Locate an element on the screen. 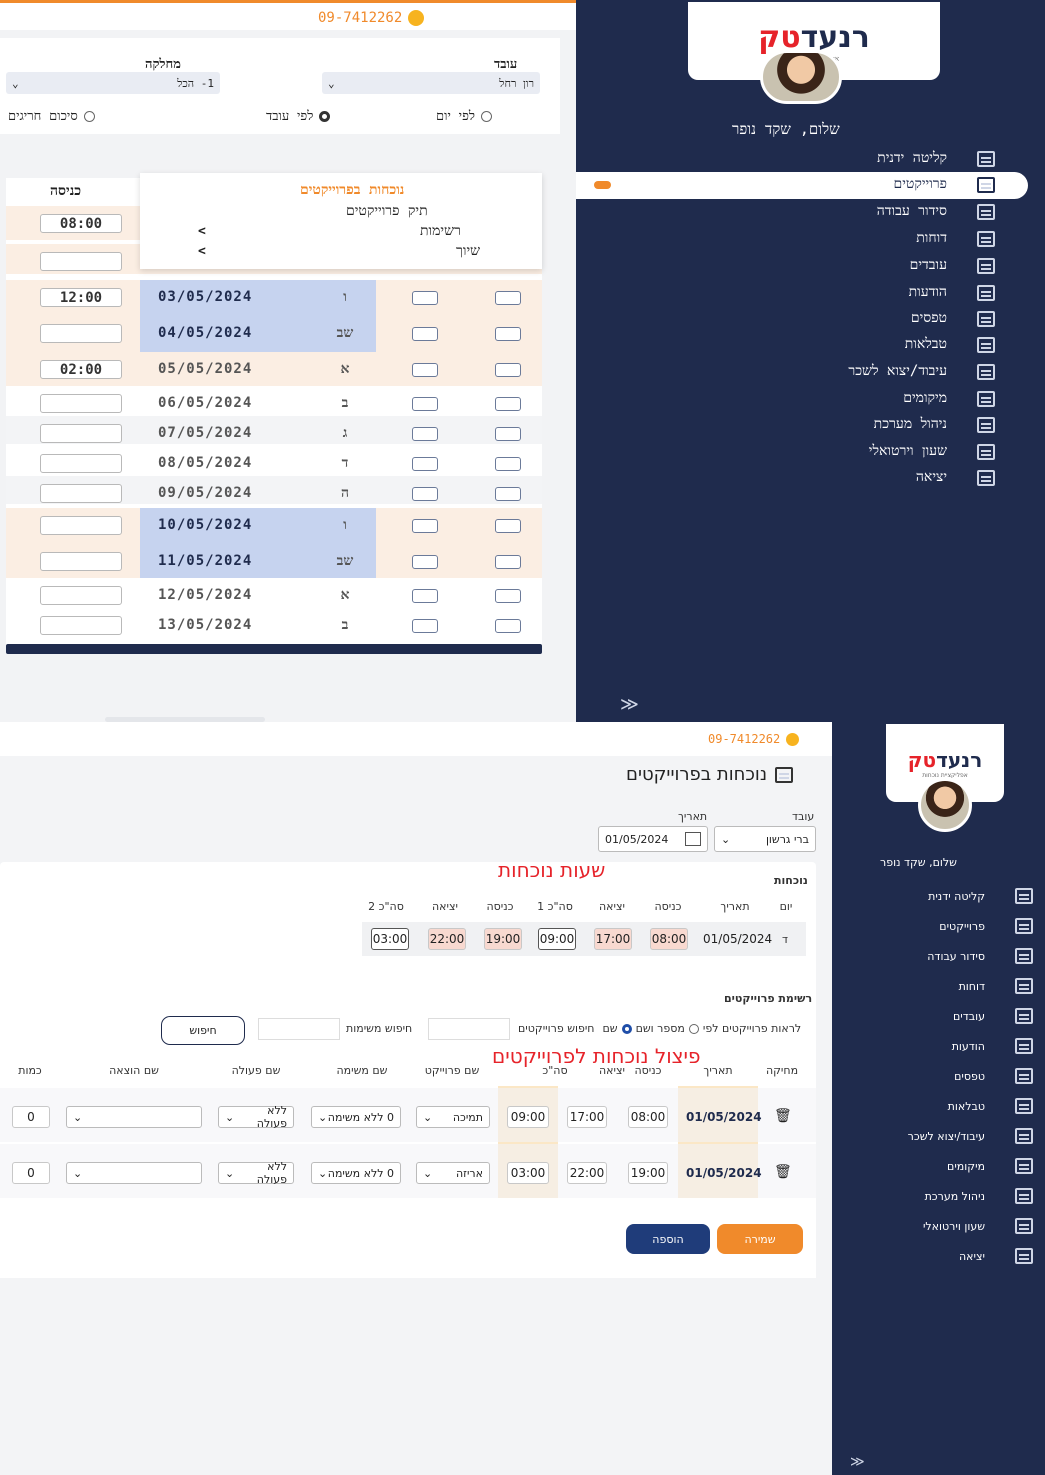 Image resolution: width=1045 pixels, height=1475 pixels. search-tasks-input is located at coordinates (299, 1029).